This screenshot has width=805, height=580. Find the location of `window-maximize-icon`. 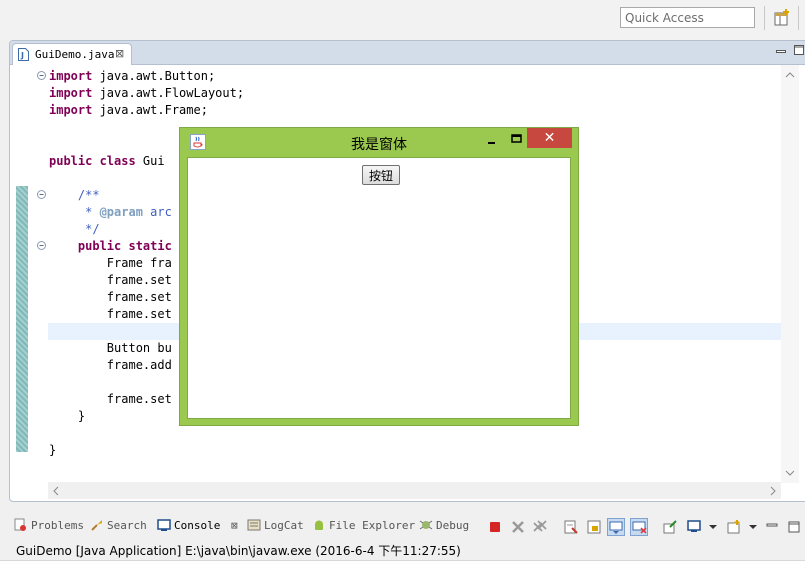

window-maximize-icon is located at coordinates (517, 140).